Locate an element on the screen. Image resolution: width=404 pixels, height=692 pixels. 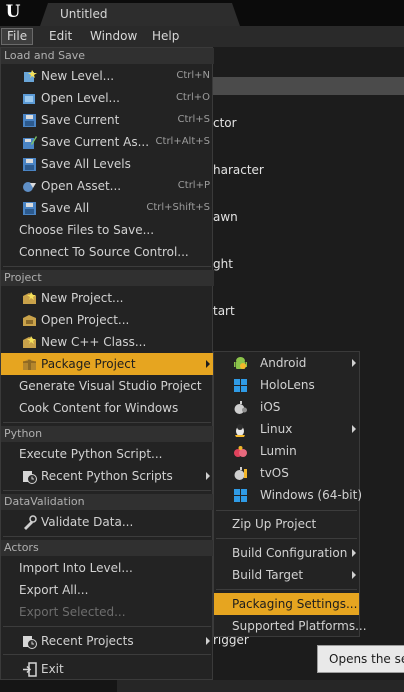
menu-item-save-current: Save Current Ctrl+S is located at coordinates (107, 120).